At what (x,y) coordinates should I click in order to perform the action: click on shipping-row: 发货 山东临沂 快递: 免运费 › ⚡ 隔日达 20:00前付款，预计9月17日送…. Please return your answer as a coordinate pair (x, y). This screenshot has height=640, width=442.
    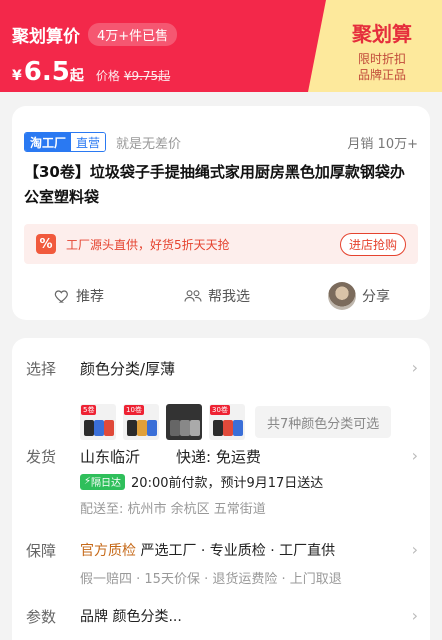
    Looking at the image, I should click on (221, 486).